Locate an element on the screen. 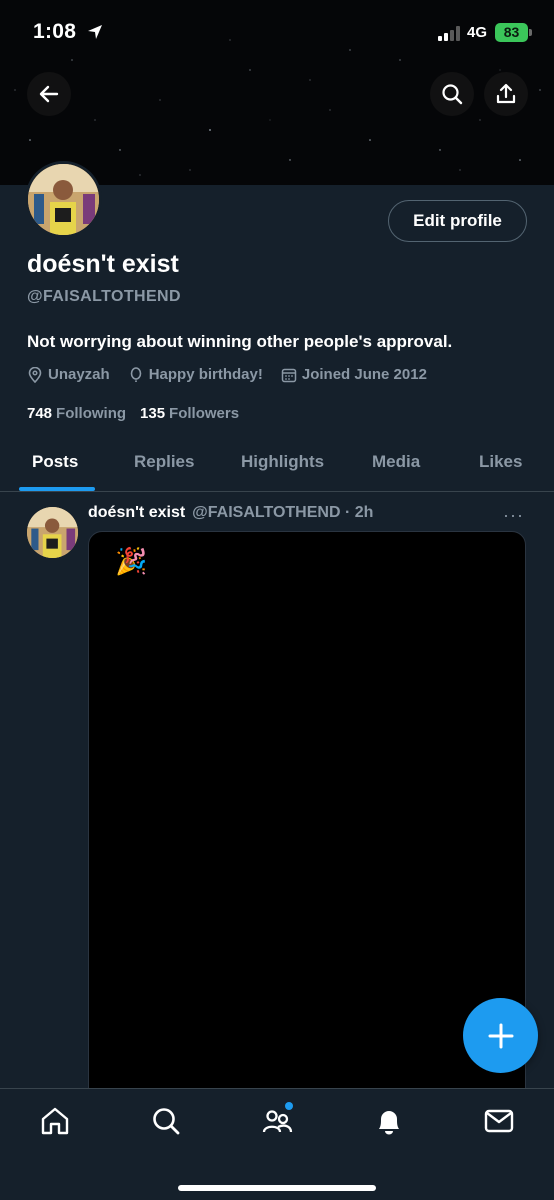 The image size is (554, 1200). following-count: 748 is located at coordinates (39, 413).